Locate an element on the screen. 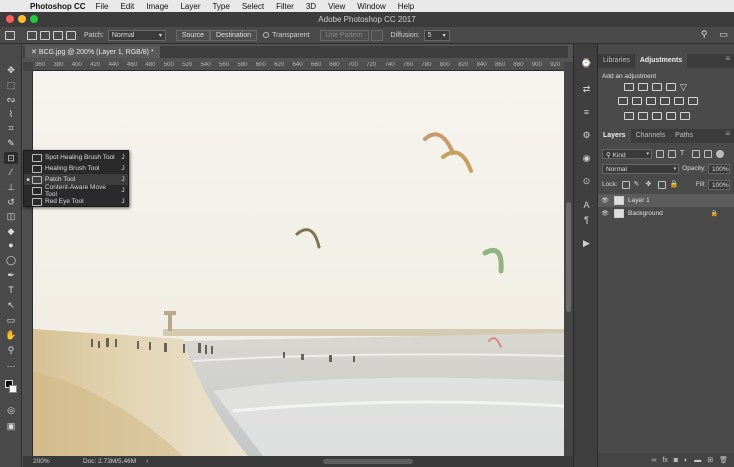  use-pattern-button: Use Pattern is located at coordinates (344, 35).